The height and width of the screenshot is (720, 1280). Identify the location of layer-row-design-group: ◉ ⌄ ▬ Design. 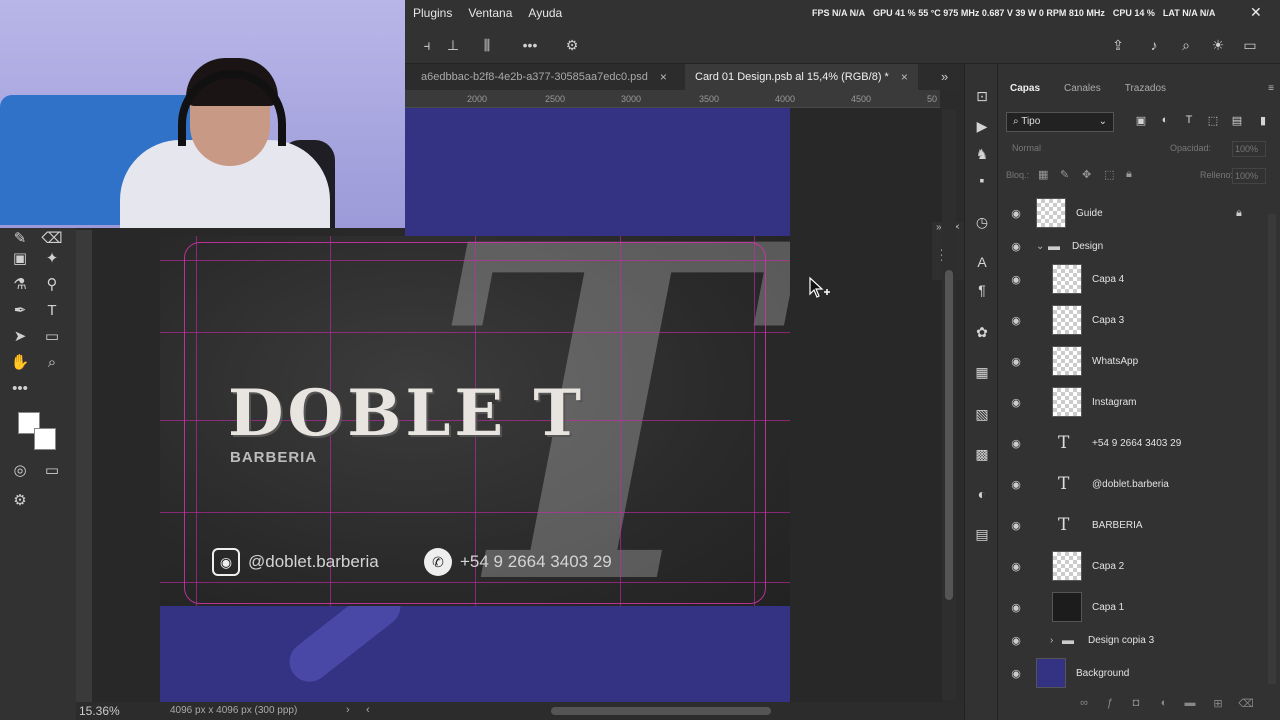
(1133, 246).